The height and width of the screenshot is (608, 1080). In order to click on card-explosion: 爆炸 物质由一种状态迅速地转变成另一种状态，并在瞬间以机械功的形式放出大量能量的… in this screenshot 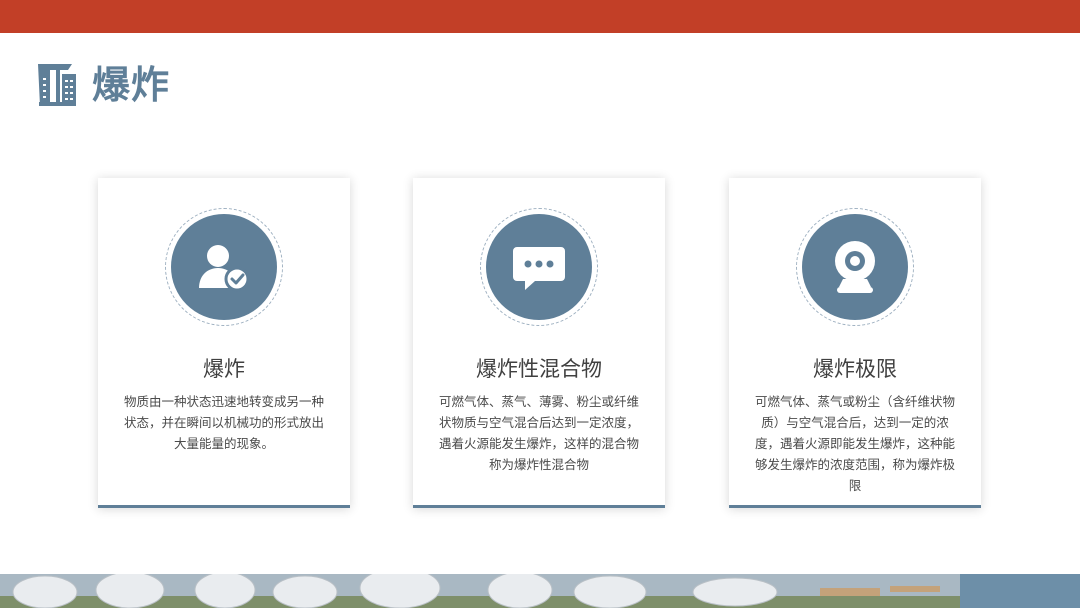, I will do `click(224, 343)`.